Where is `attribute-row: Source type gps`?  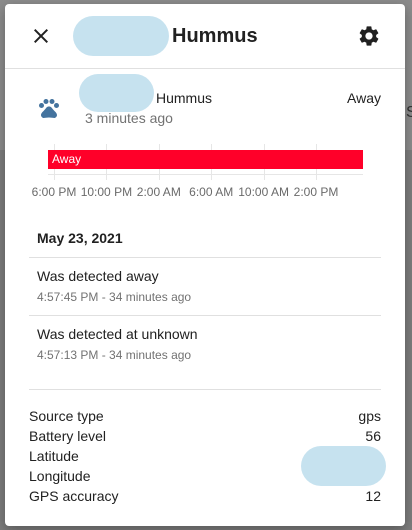
attribute-row: Source type gps is located at coordinates (205, 416).